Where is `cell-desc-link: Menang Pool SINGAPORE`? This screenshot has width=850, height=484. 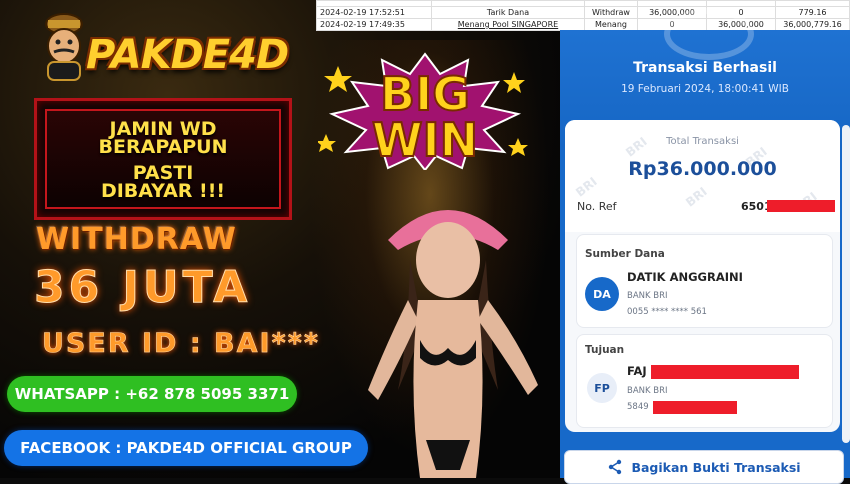
cell-desc-link: Menang Pool SINGAPORE is located at coordinates (508, 24).